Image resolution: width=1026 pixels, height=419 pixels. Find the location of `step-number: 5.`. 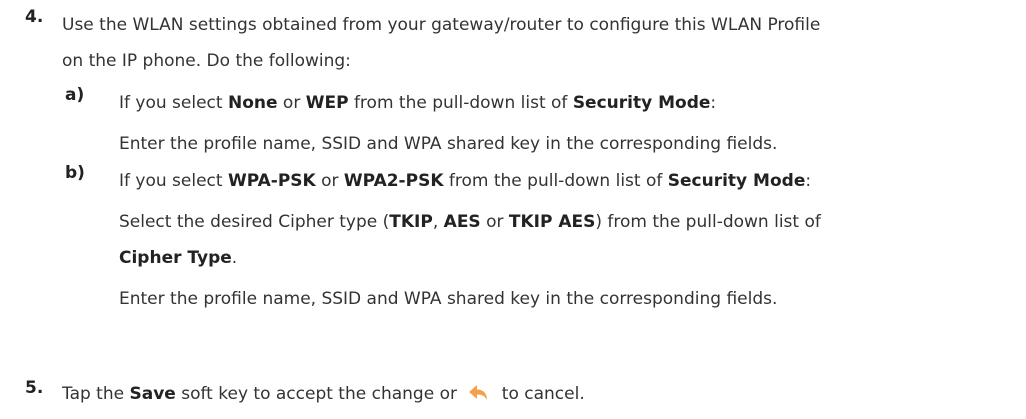

step-number: 5. is located at coordinates (34, 388).